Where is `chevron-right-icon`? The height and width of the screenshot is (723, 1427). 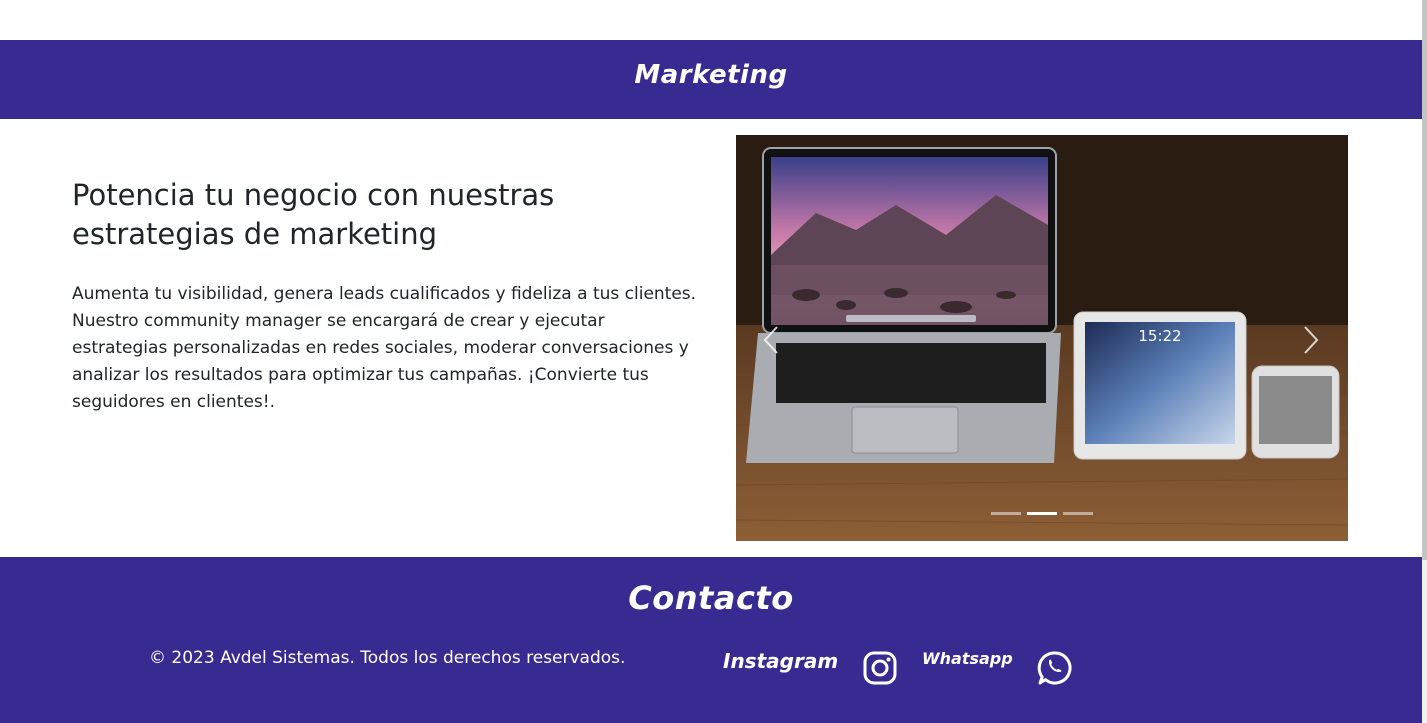 chevron-right-icon is located at coordinates (1311, 340).